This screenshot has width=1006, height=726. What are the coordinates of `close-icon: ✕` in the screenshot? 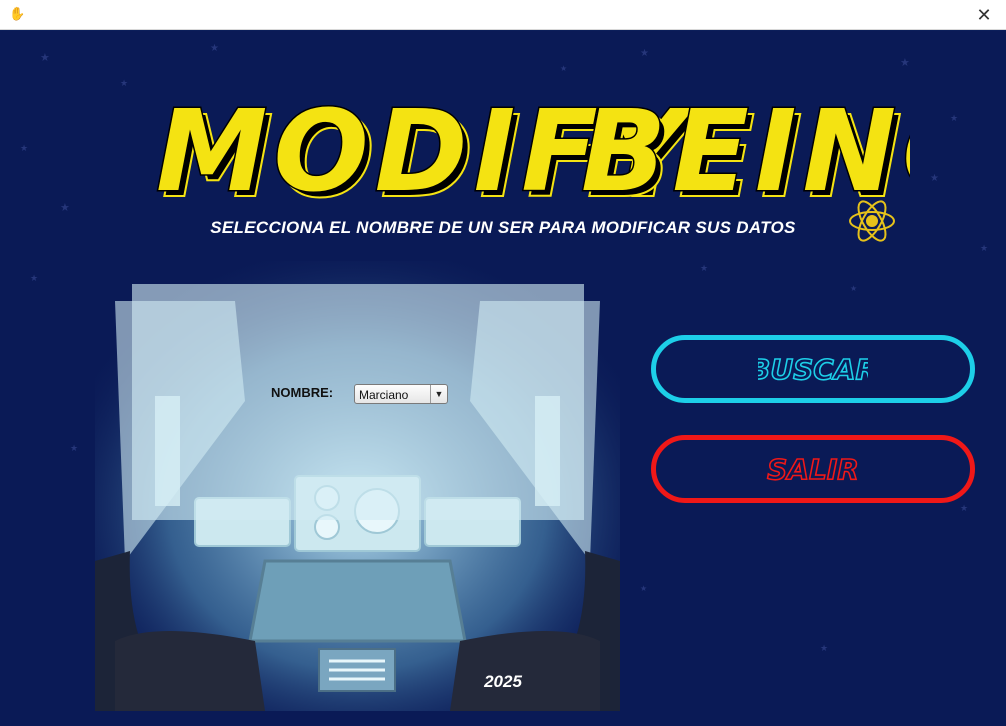 It's located at (984, 15).